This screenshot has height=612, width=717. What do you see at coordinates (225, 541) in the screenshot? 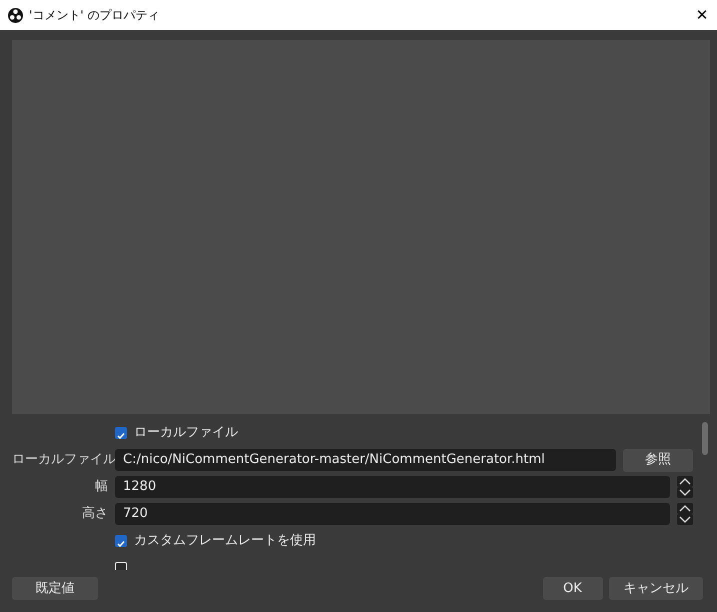
I see `checkbox-label: カスタムフレームレートを使用` at bounding box center [225, 541].